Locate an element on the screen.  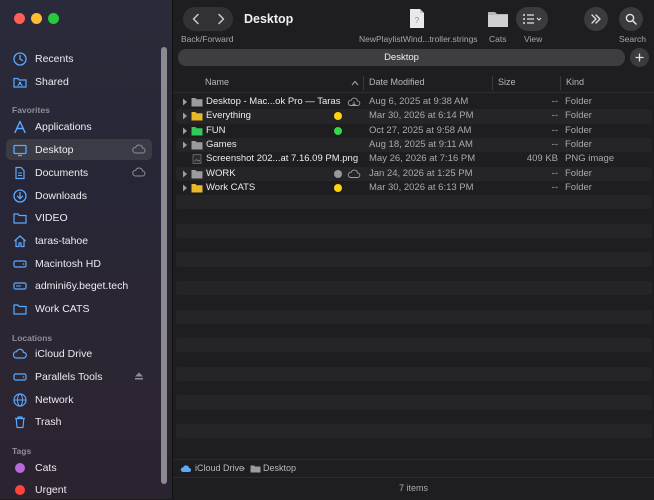
back-button is located at coordinates (195, 19).